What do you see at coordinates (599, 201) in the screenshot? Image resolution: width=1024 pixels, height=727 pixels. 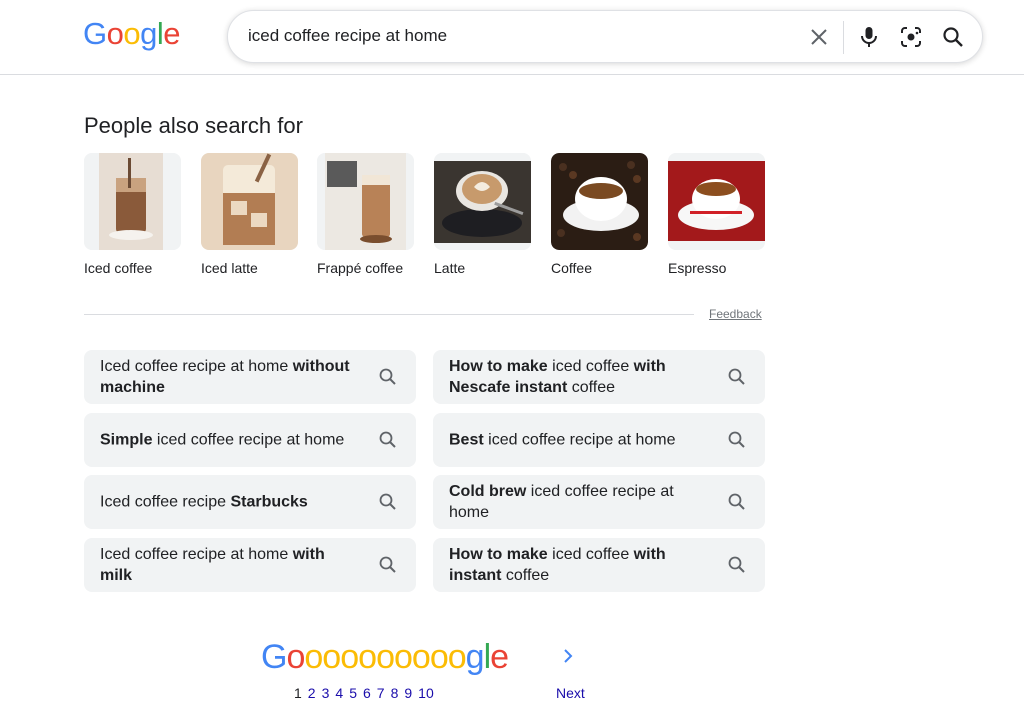 I see `coffee-image` at bounding box center [599, 201].